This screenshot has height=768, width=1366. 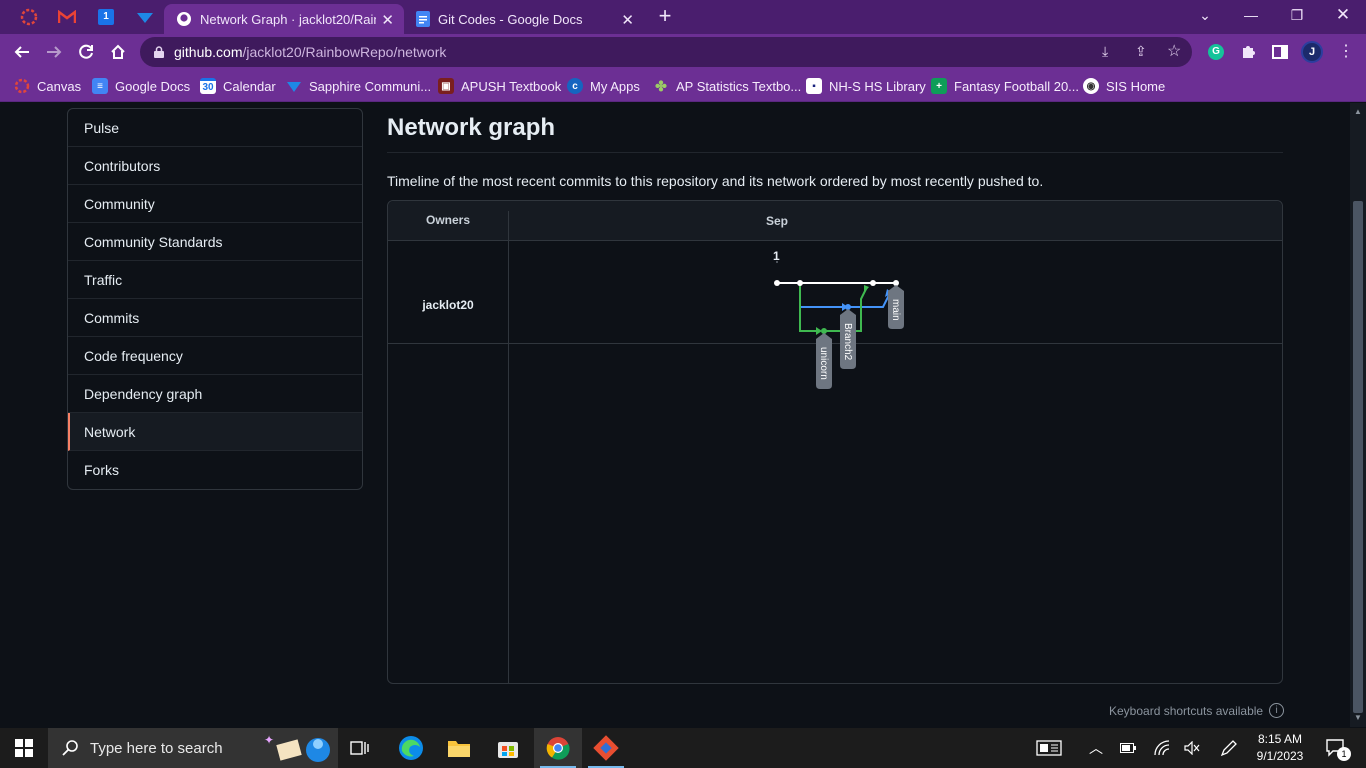 I want to click on new-tab-button: +, so click(x=665, y=17).